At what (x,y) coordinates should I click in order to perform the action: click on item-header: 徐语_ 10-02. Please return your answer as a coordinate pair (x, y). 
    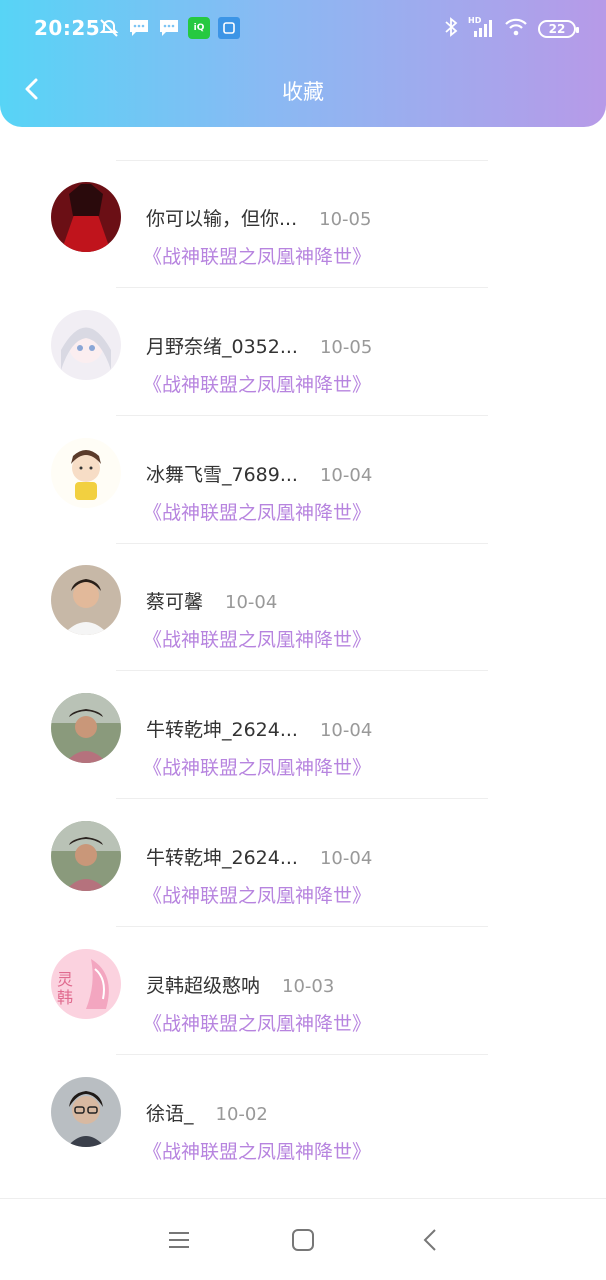
    Looking at the image, I should click on (207, 1112).